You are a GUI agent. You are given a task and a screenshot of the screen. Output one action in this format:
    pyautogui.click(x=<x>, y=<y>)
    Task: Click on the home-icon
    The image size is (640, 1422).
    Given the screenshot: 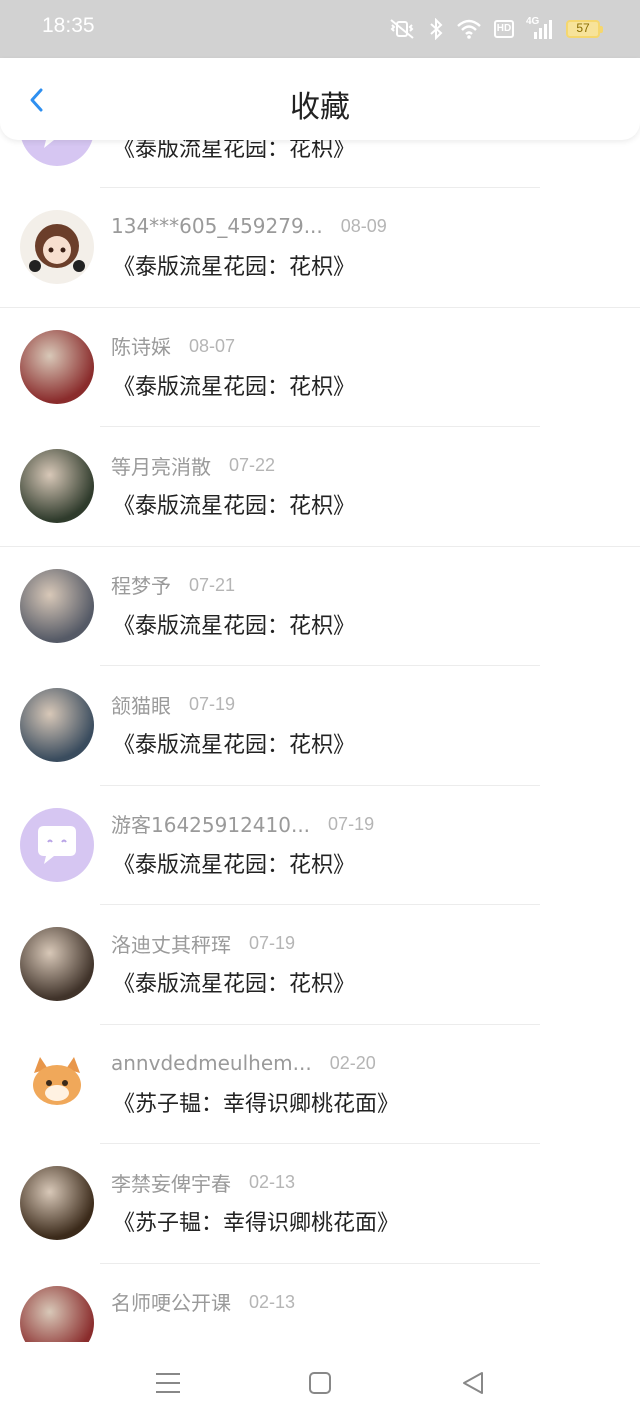 What is the action you would take?
    pyautogui.click(x=320, y=1383)
    